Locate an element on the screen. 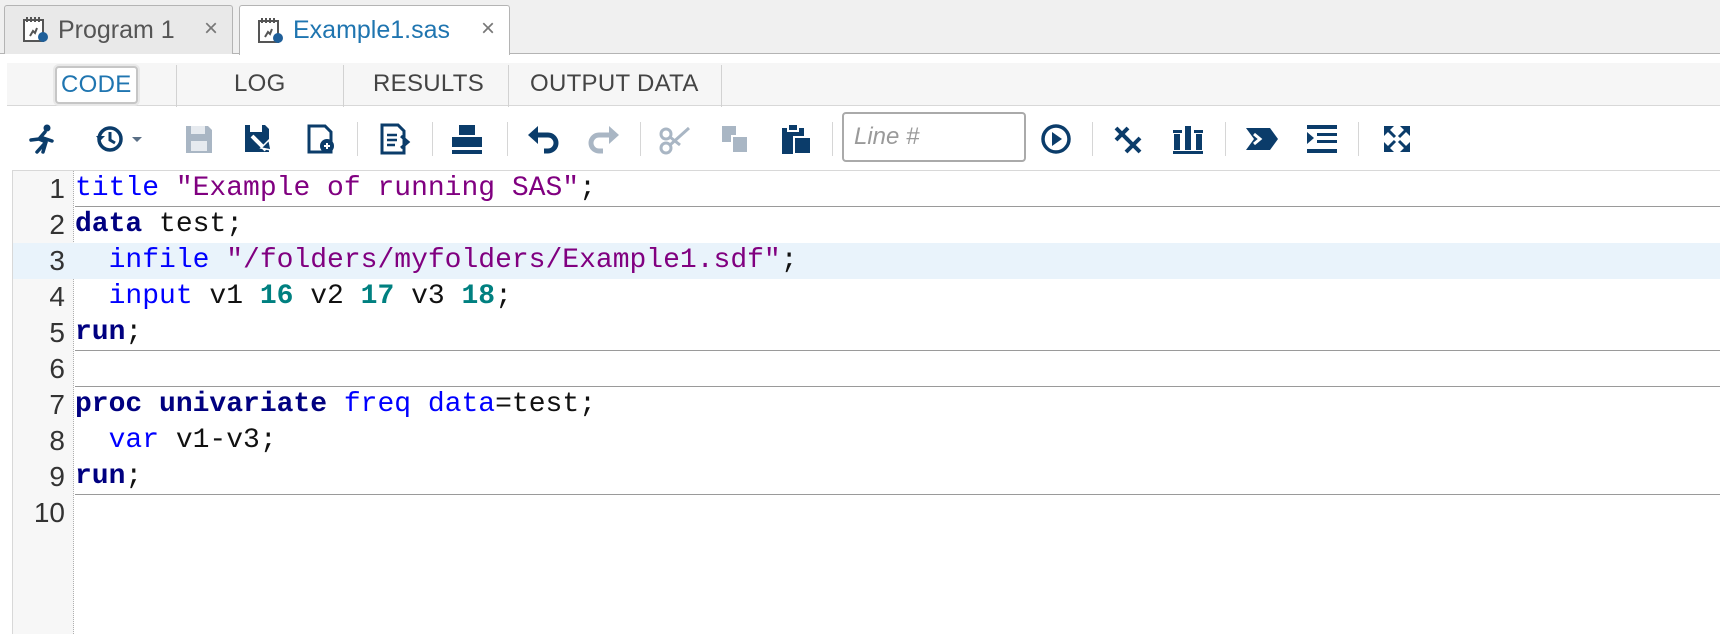  save-as-icon is located at coordinates (259, 139).